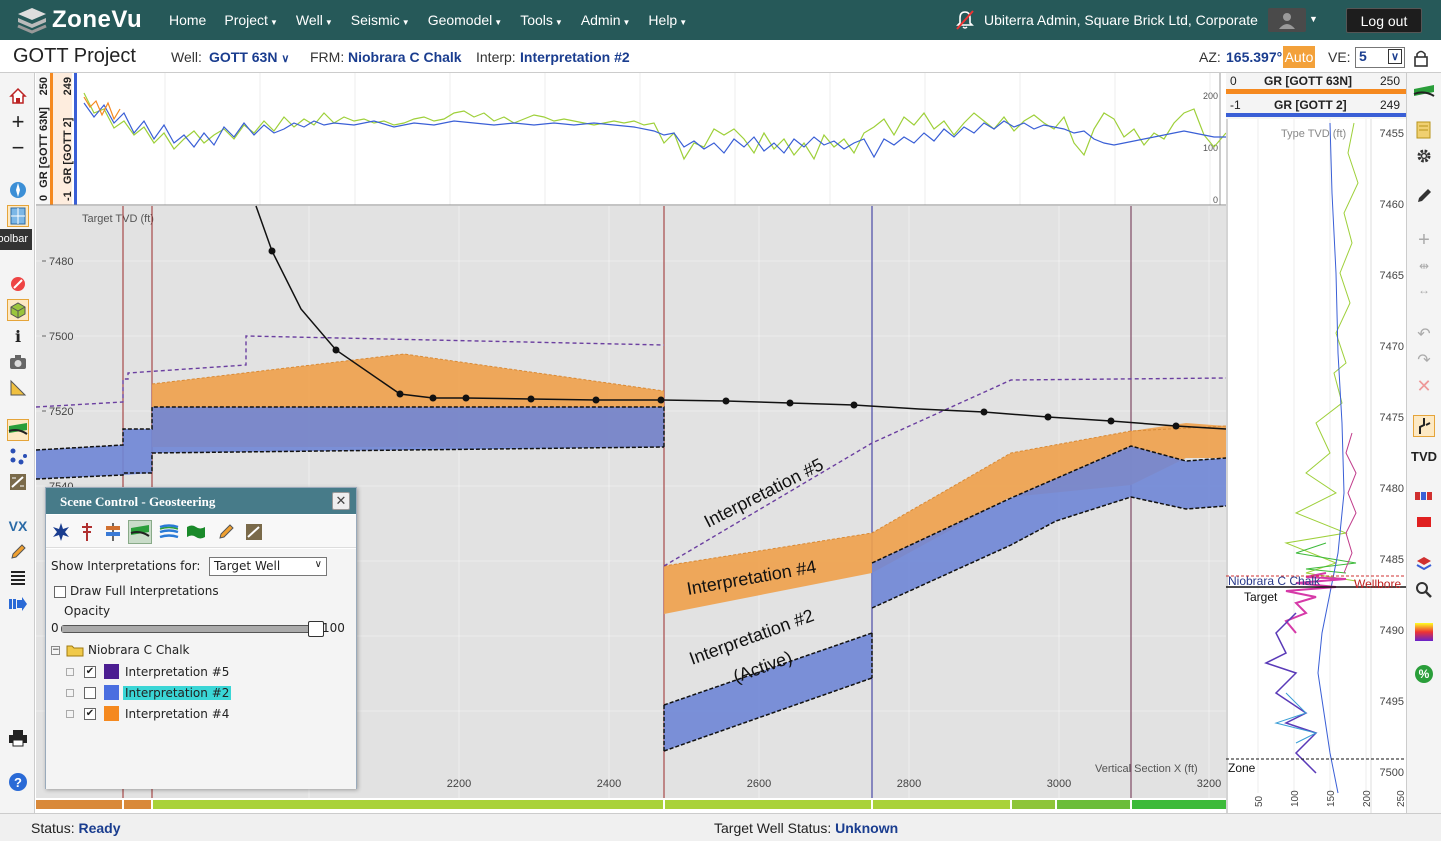 This screenshot has width=1441, height=841. I want to click on help-icon: ?, so click(18, 782).